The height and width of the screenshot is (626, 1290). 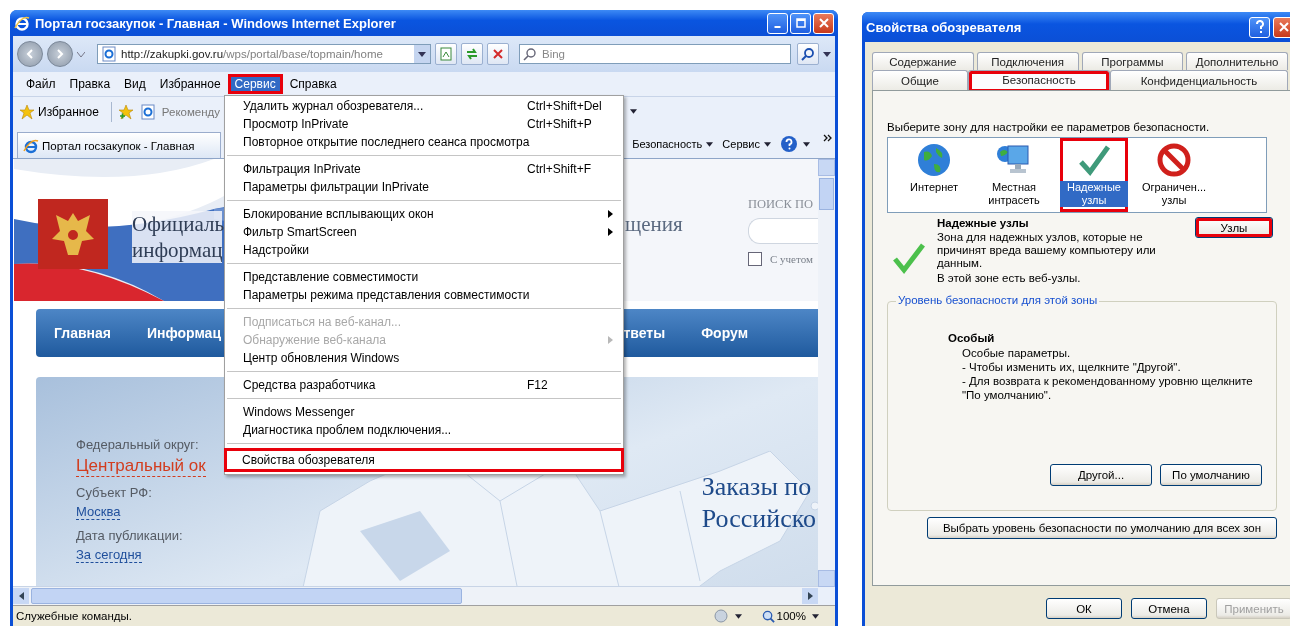 I want to click on tab: Содержание, so click(x=923, y=61).